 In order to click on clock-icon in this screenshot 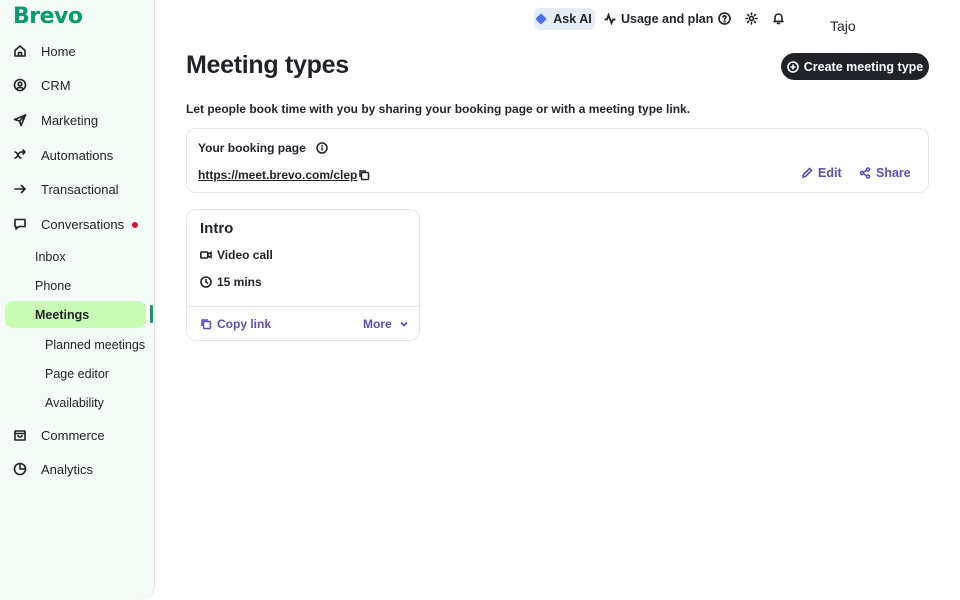, I will do `click(206, 282)`.